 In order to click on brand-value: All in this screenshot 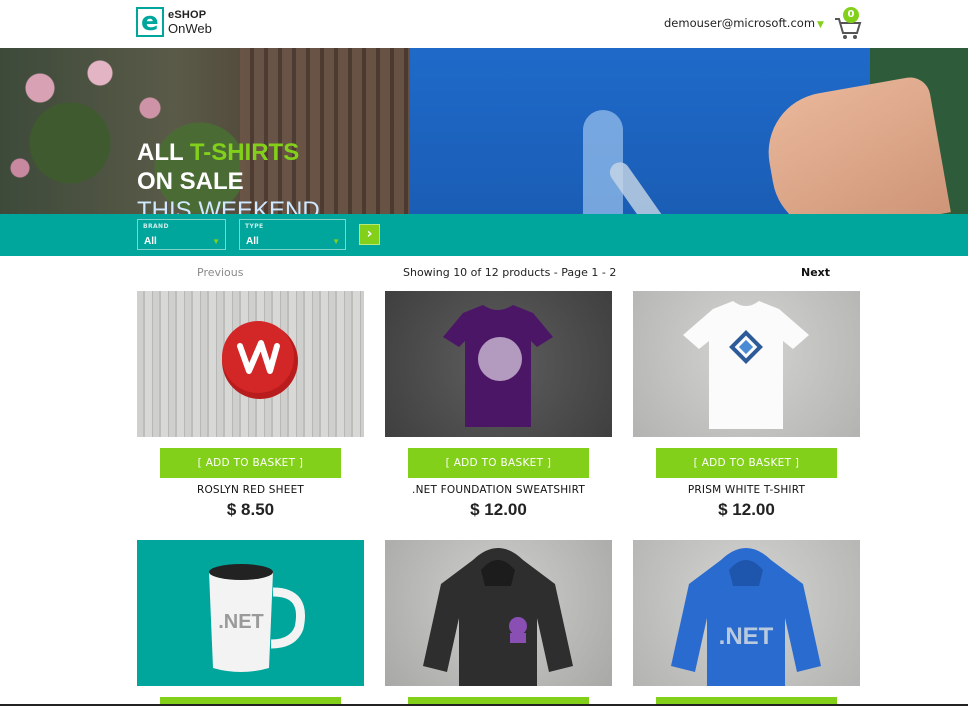, I will do `click(150, 241)`.